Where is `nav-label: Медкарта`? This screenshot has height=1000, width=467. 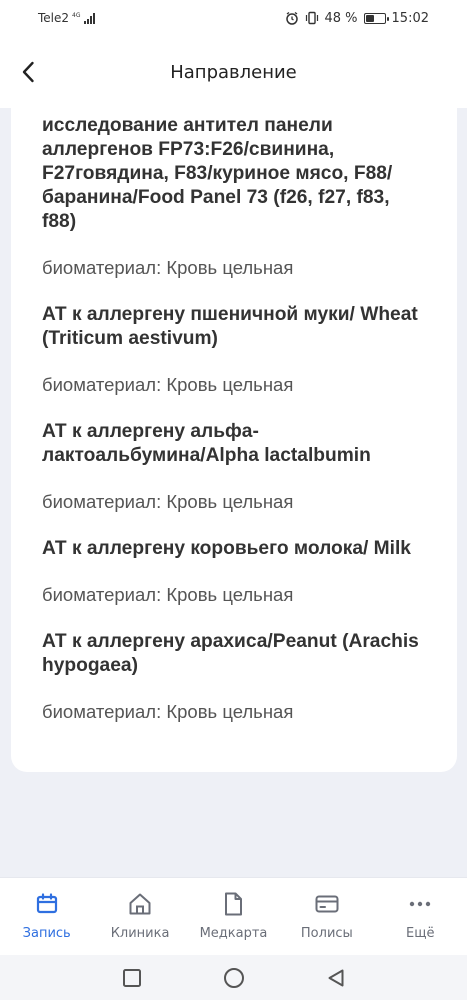 nav-label: Медкарта is located at coordinates (233, 933).